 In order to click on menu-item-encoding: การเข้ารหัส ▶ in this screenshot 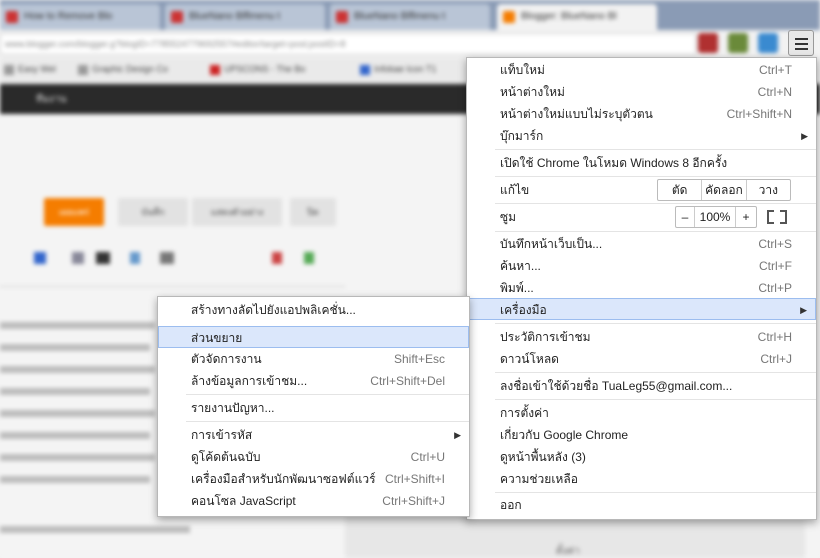, I will do `click(313, 435)`.